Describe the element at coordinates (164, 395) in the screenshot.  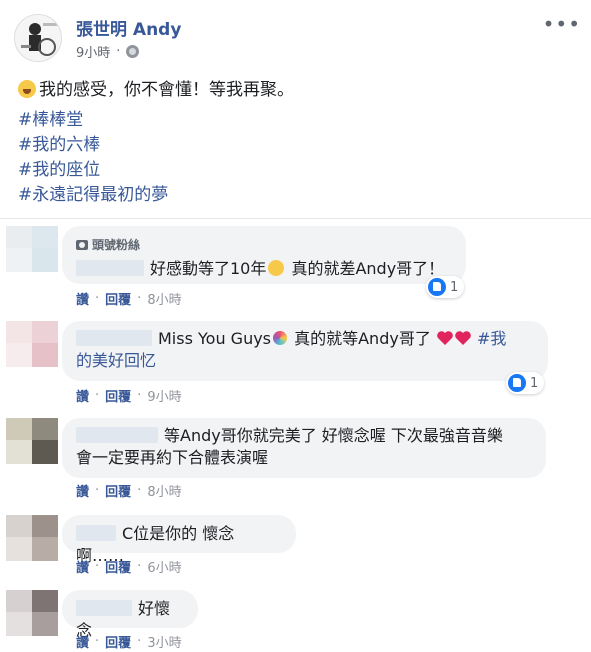
I see `comment-time: 9小時` at that location.